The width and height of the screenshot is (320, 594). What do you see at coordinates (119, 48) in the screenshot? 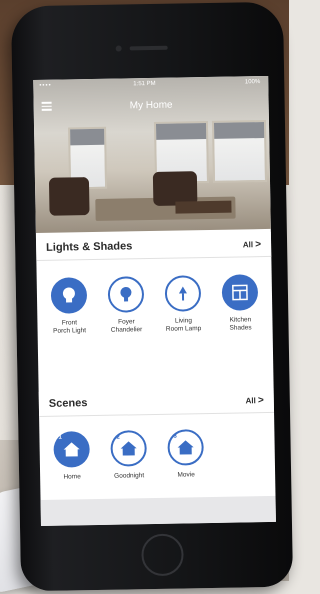
I see `front-camera` at bounding box center [119, 48].